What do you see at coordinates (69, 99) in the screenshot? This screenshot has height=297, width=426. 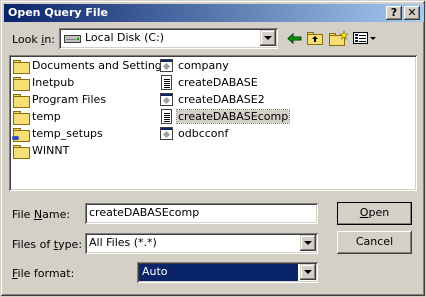 I see `list-item-label: Program Files` at bounding box center [69, 99].